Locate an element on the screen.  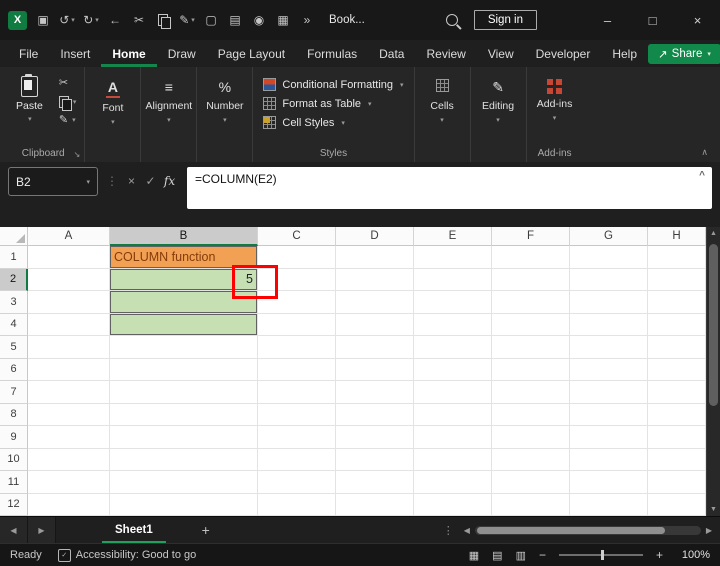
cell-E6 is located at coordinates (453, 369).